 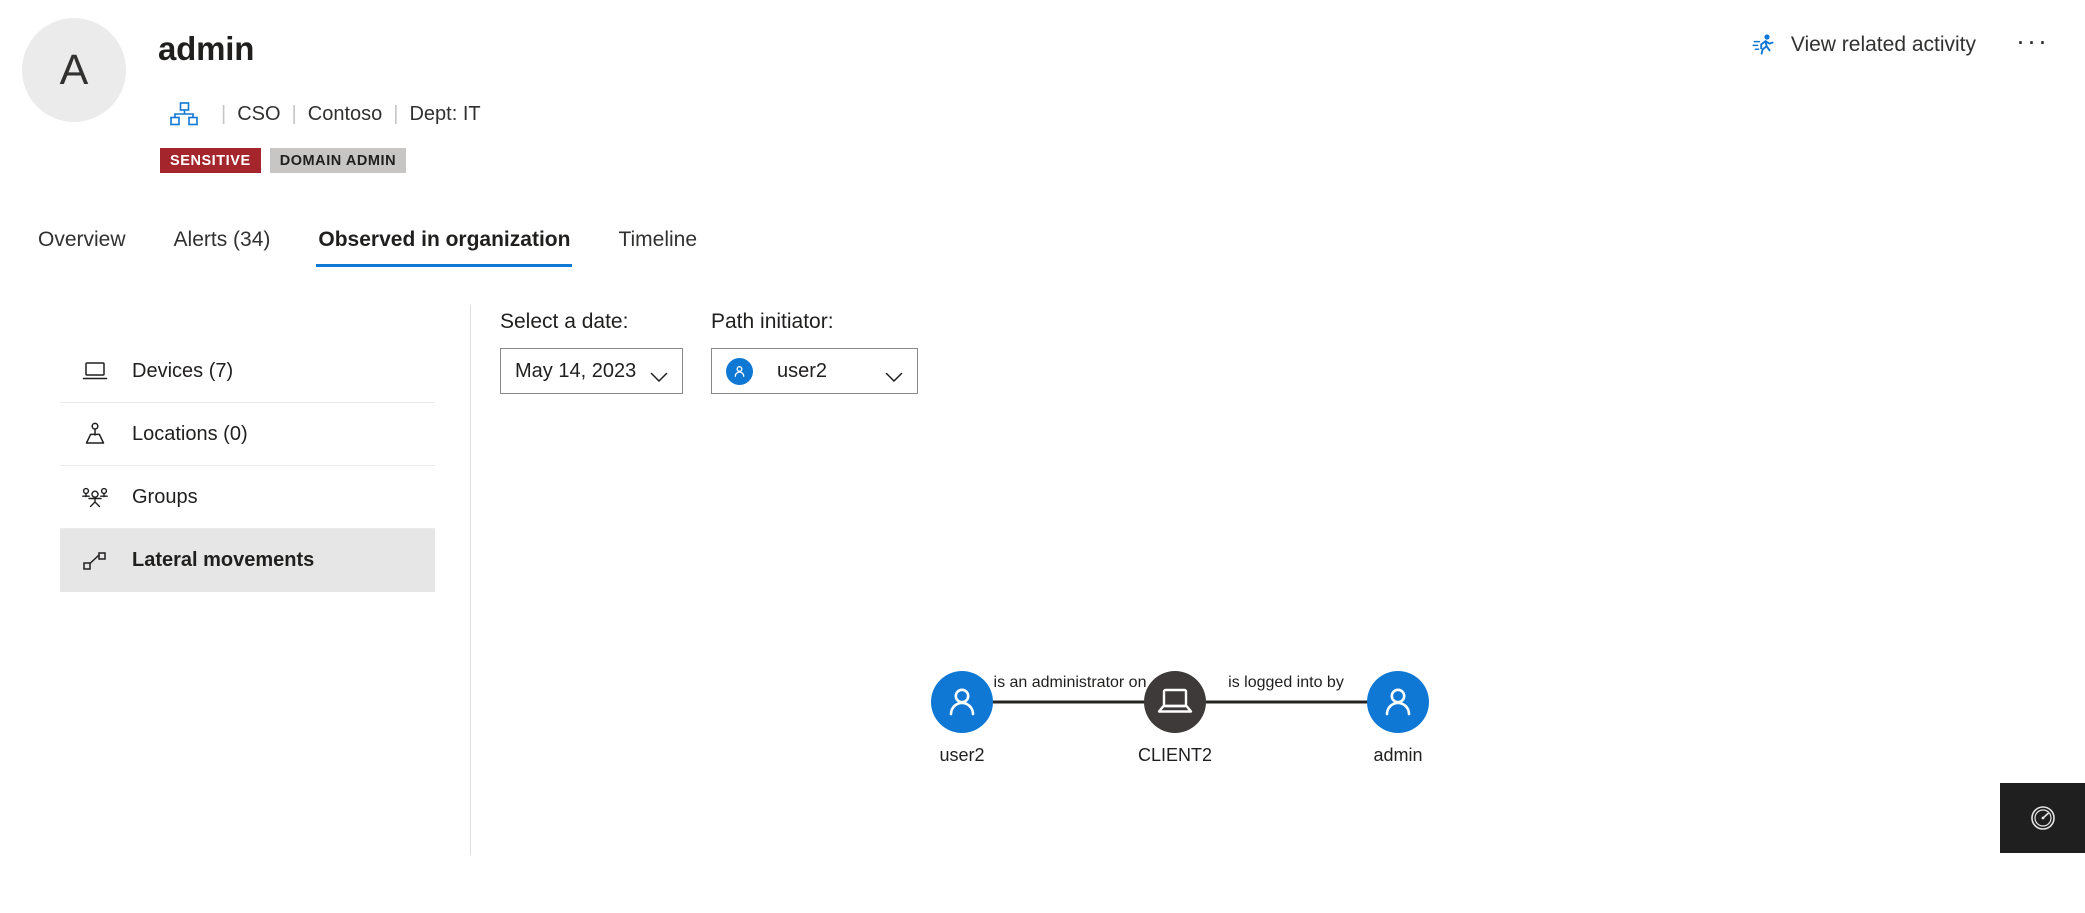 I want to click on performance-gauge-widget, so click(x=2042, y=818).